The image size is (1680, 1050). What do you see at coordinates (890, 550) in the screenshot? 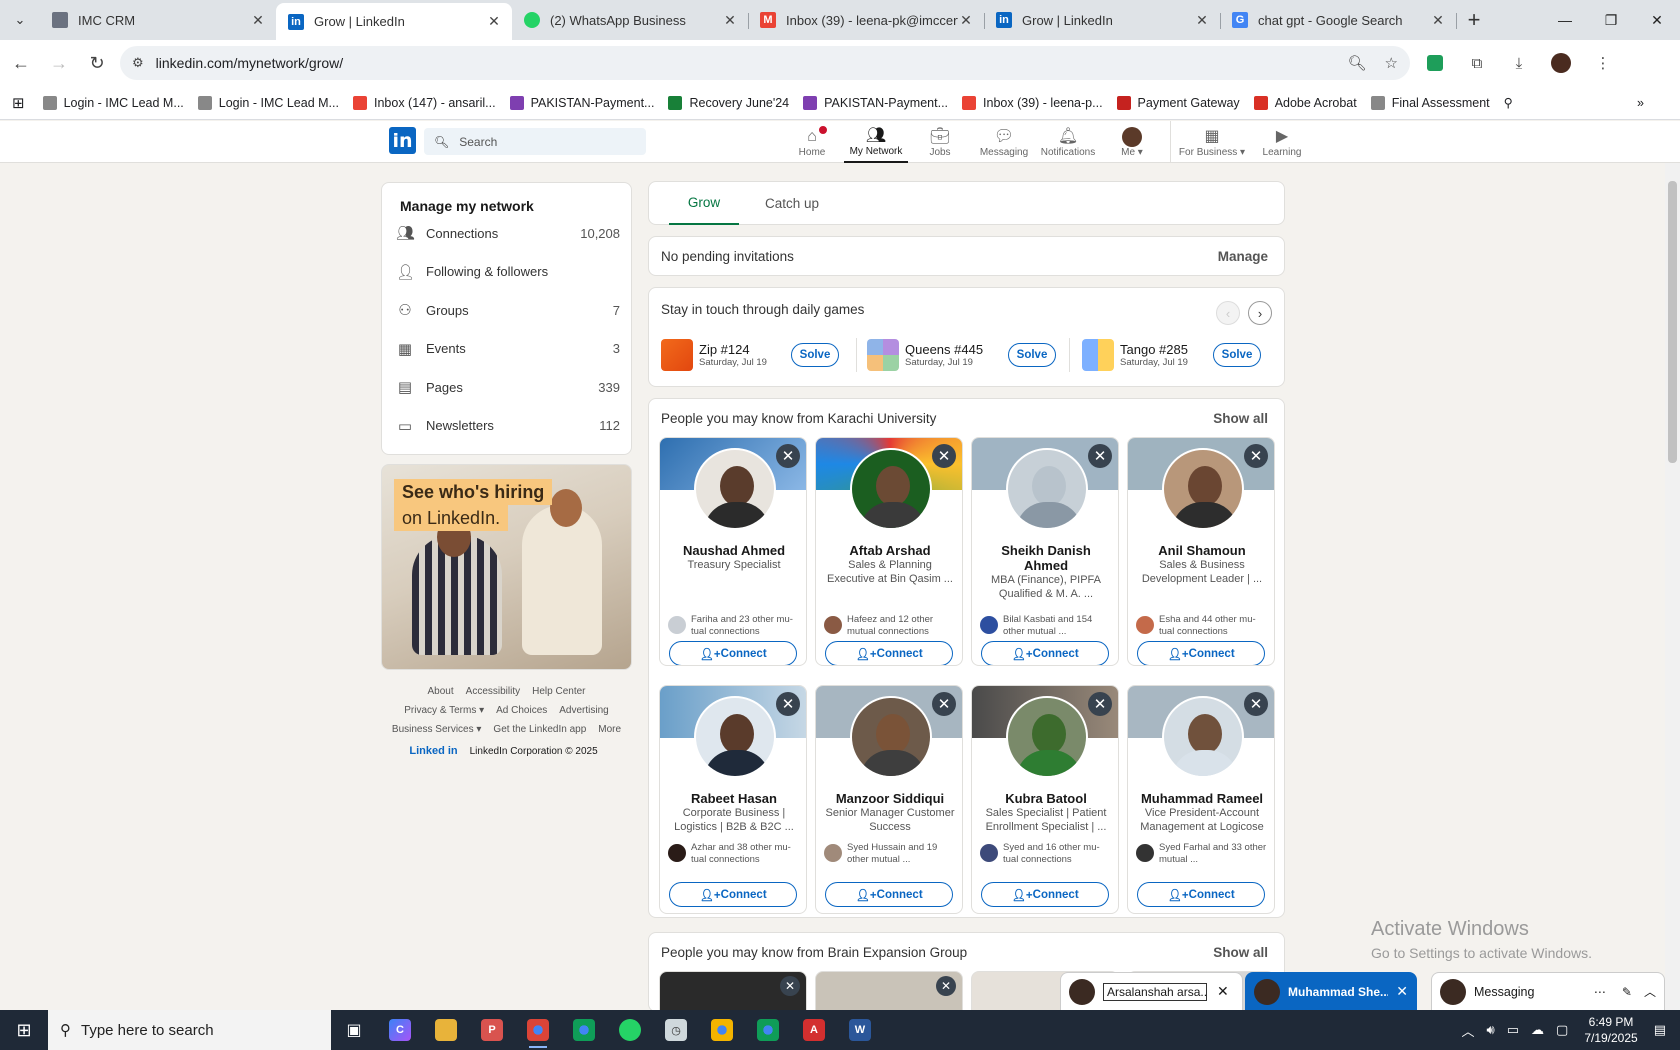
I see `person-name: Aftab Arshad` at bounding box center [890, 550].